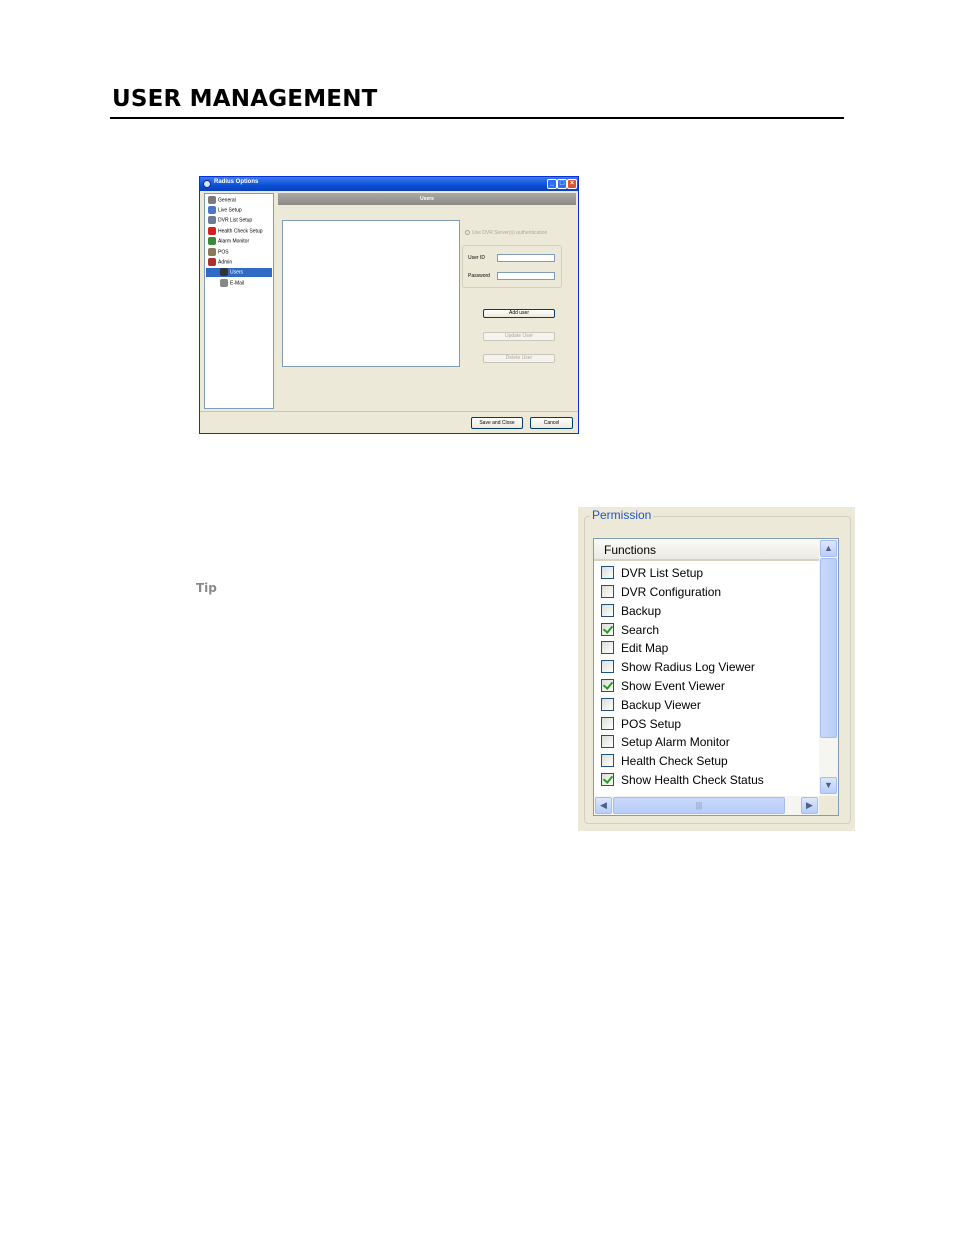  What do you see at coordinates (467, 233) in the screenshot?
I see `radio-dot-icon` at bounding box center [467, 233].